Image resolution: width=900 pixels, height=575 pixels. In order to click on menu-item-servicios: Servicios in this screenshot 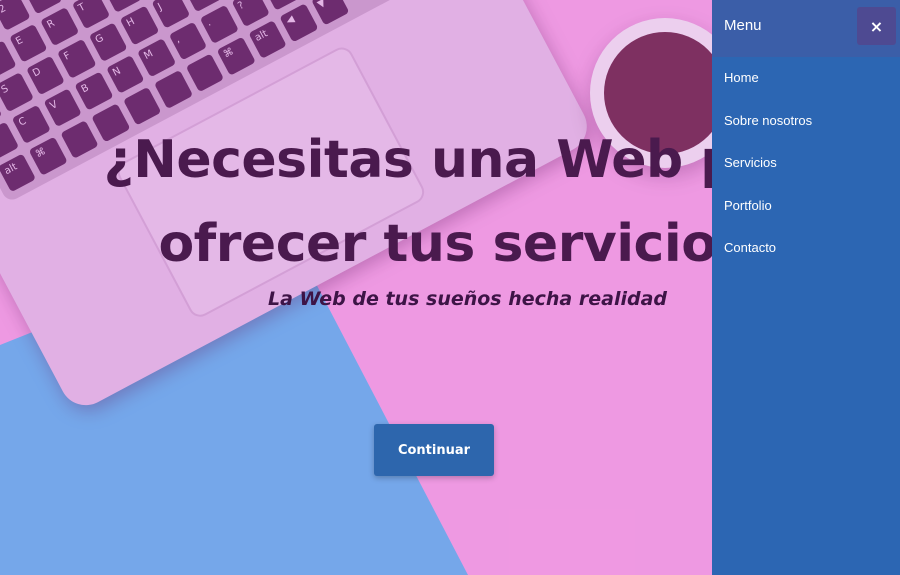, I will do `click(806, 163)`.